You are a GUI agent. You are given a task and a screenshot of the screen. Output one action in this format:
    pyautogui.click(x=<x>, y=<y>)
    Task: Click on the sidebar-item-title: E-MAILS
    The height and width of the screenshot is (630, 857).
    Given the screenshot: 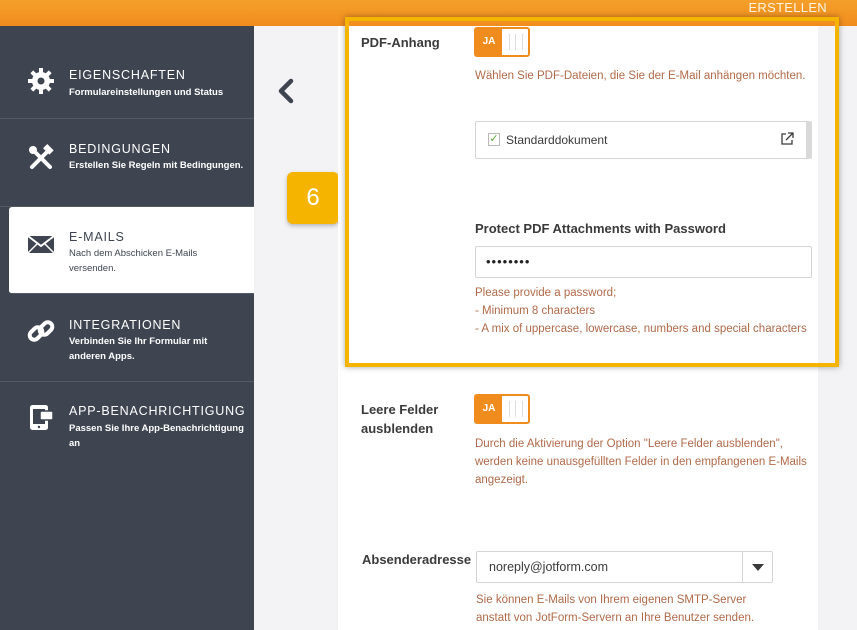 What is the action you would take?
    pyautogui.click(x=97, y=237)
    